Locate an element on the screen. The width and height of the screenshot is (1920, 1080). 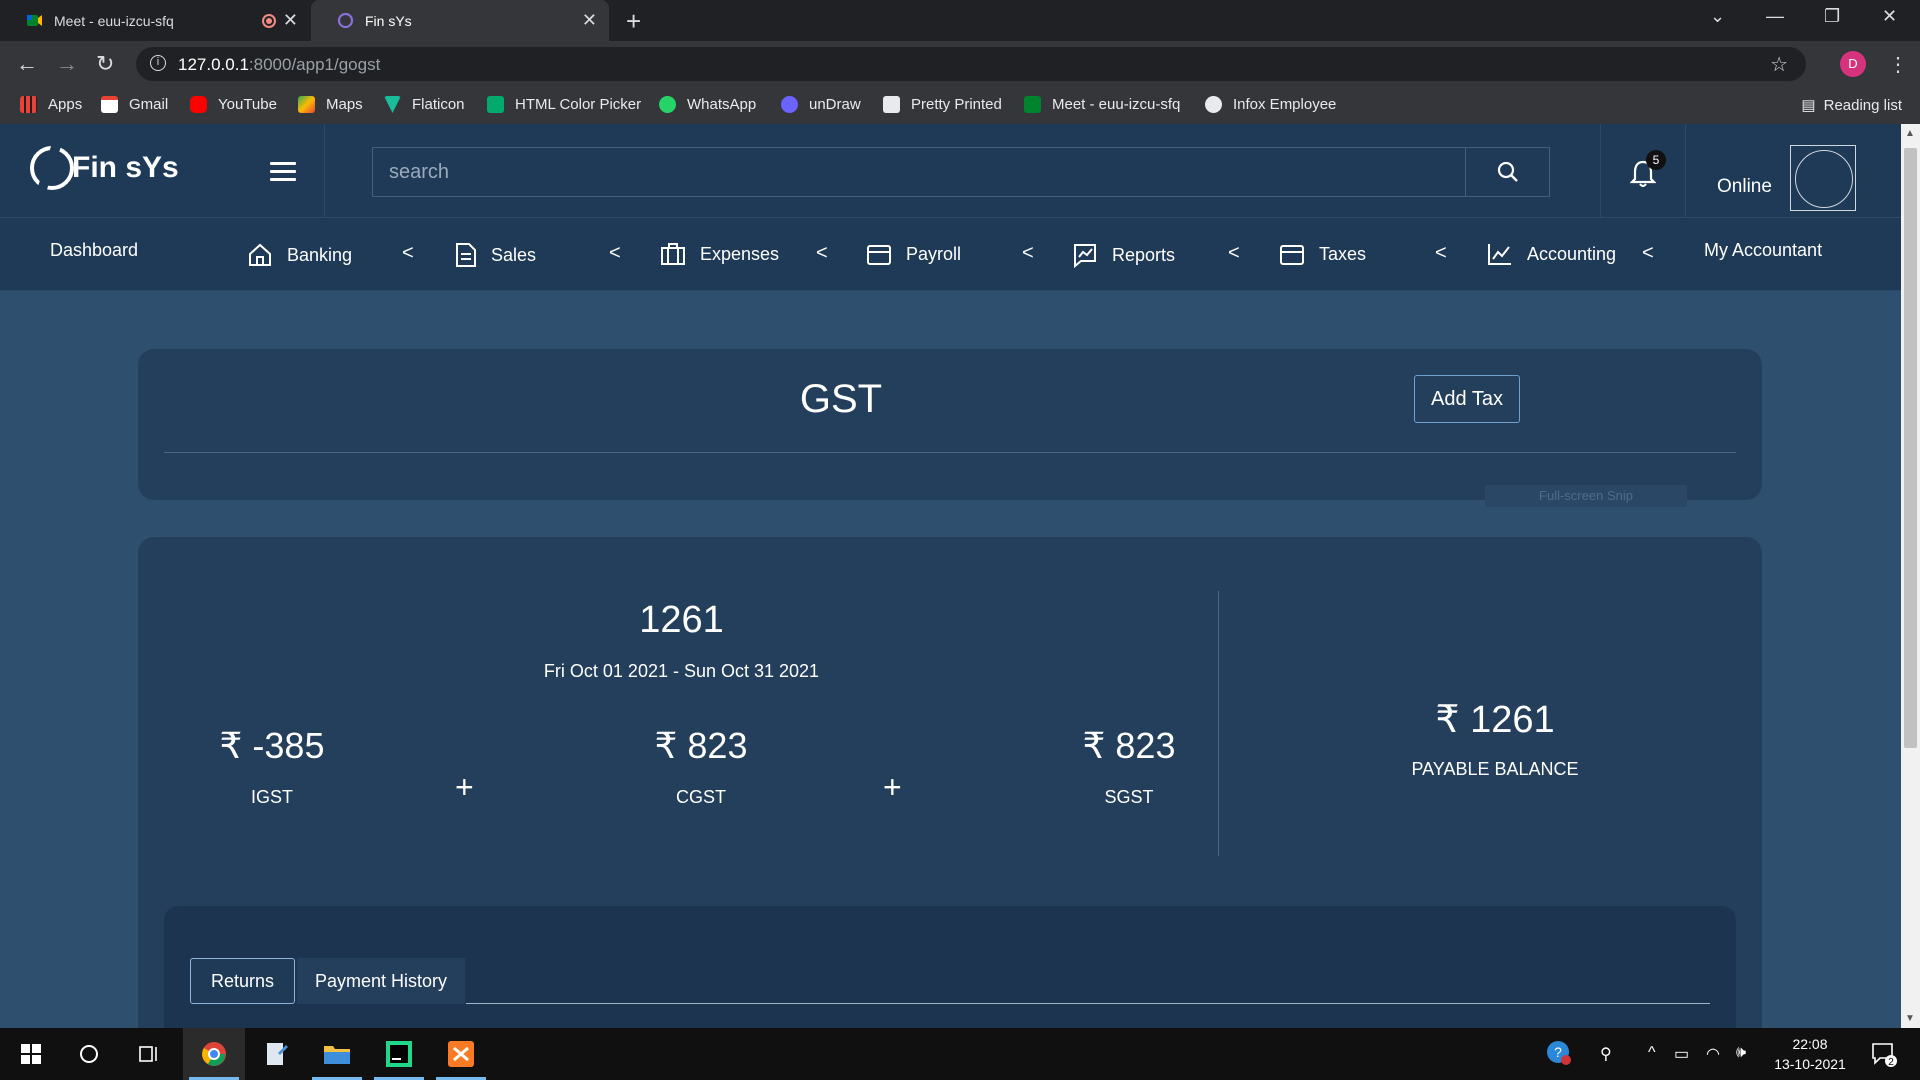
brand-name: Fin sYs is located at coordinates (125, 167).